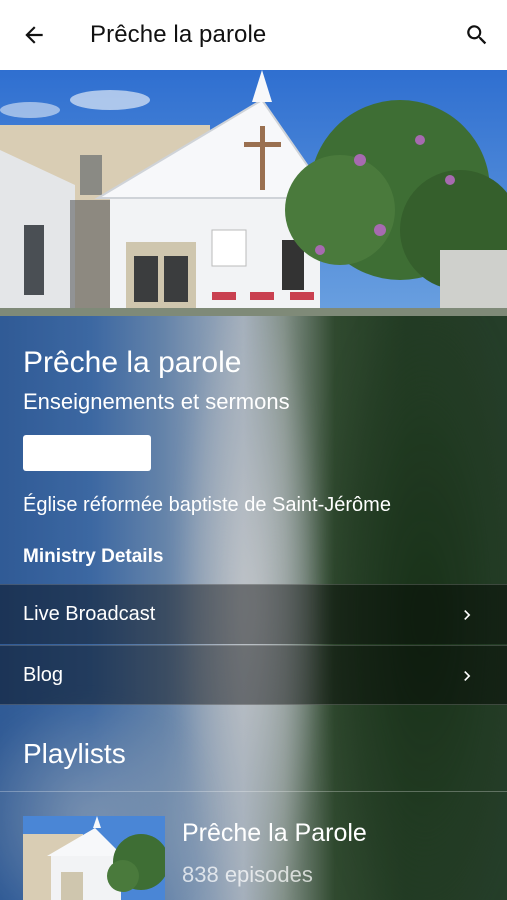 The height and width of the screenshot is (900, 507). I want to click on search-icon, so click(477, 35).